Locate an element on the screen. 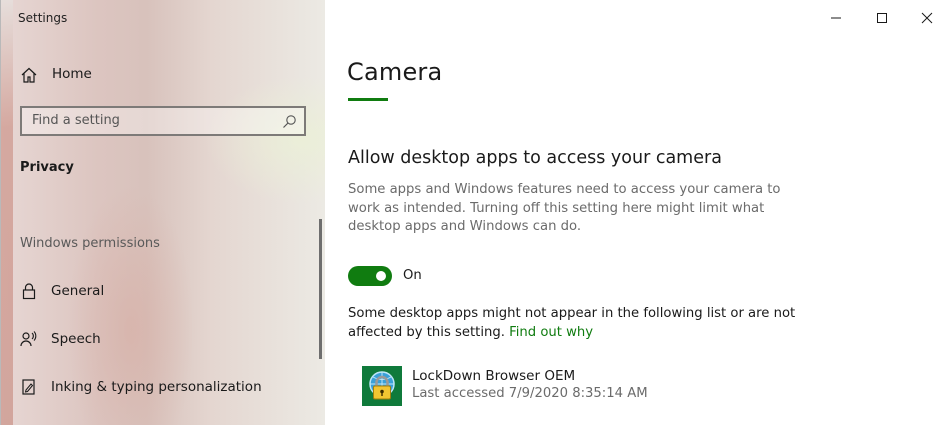  toggle-knob is located at coordinates (381, 276).